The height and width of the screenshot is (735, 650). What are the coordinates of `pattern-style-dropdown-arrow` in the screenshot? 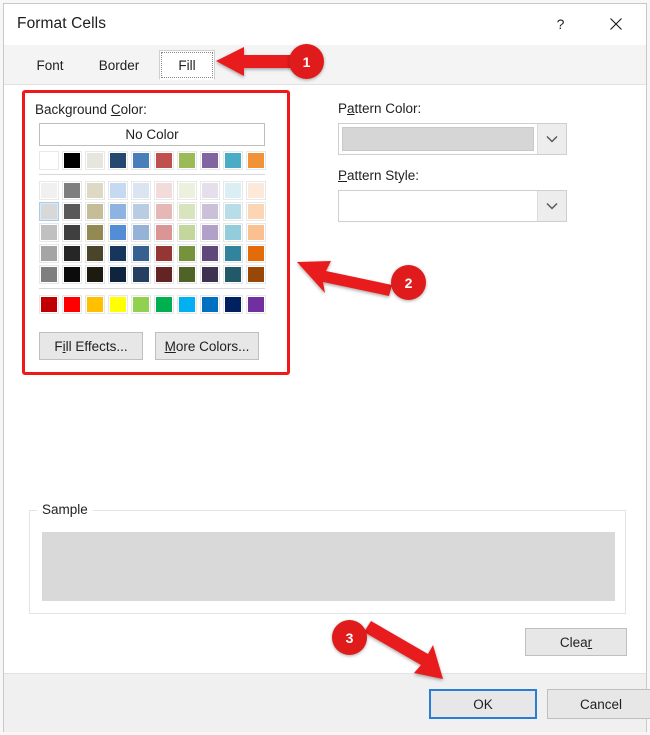 It's located at (551, 206).